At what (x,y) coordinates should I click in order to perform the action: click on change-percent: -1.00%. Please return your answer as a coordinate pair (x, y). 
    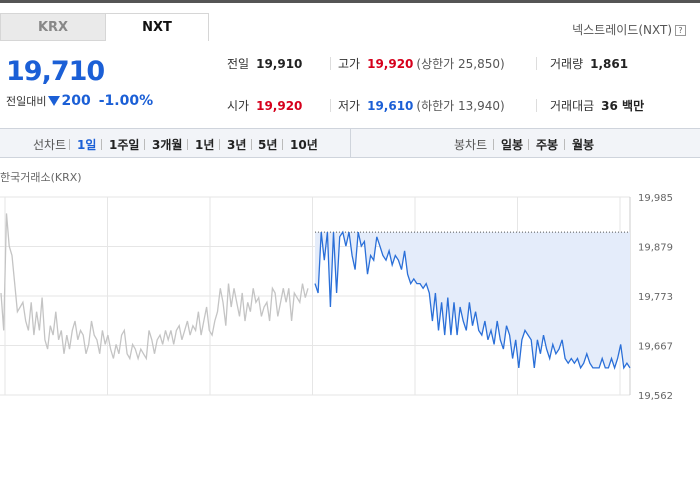
    Looking at the image, I should click on (126, 101).